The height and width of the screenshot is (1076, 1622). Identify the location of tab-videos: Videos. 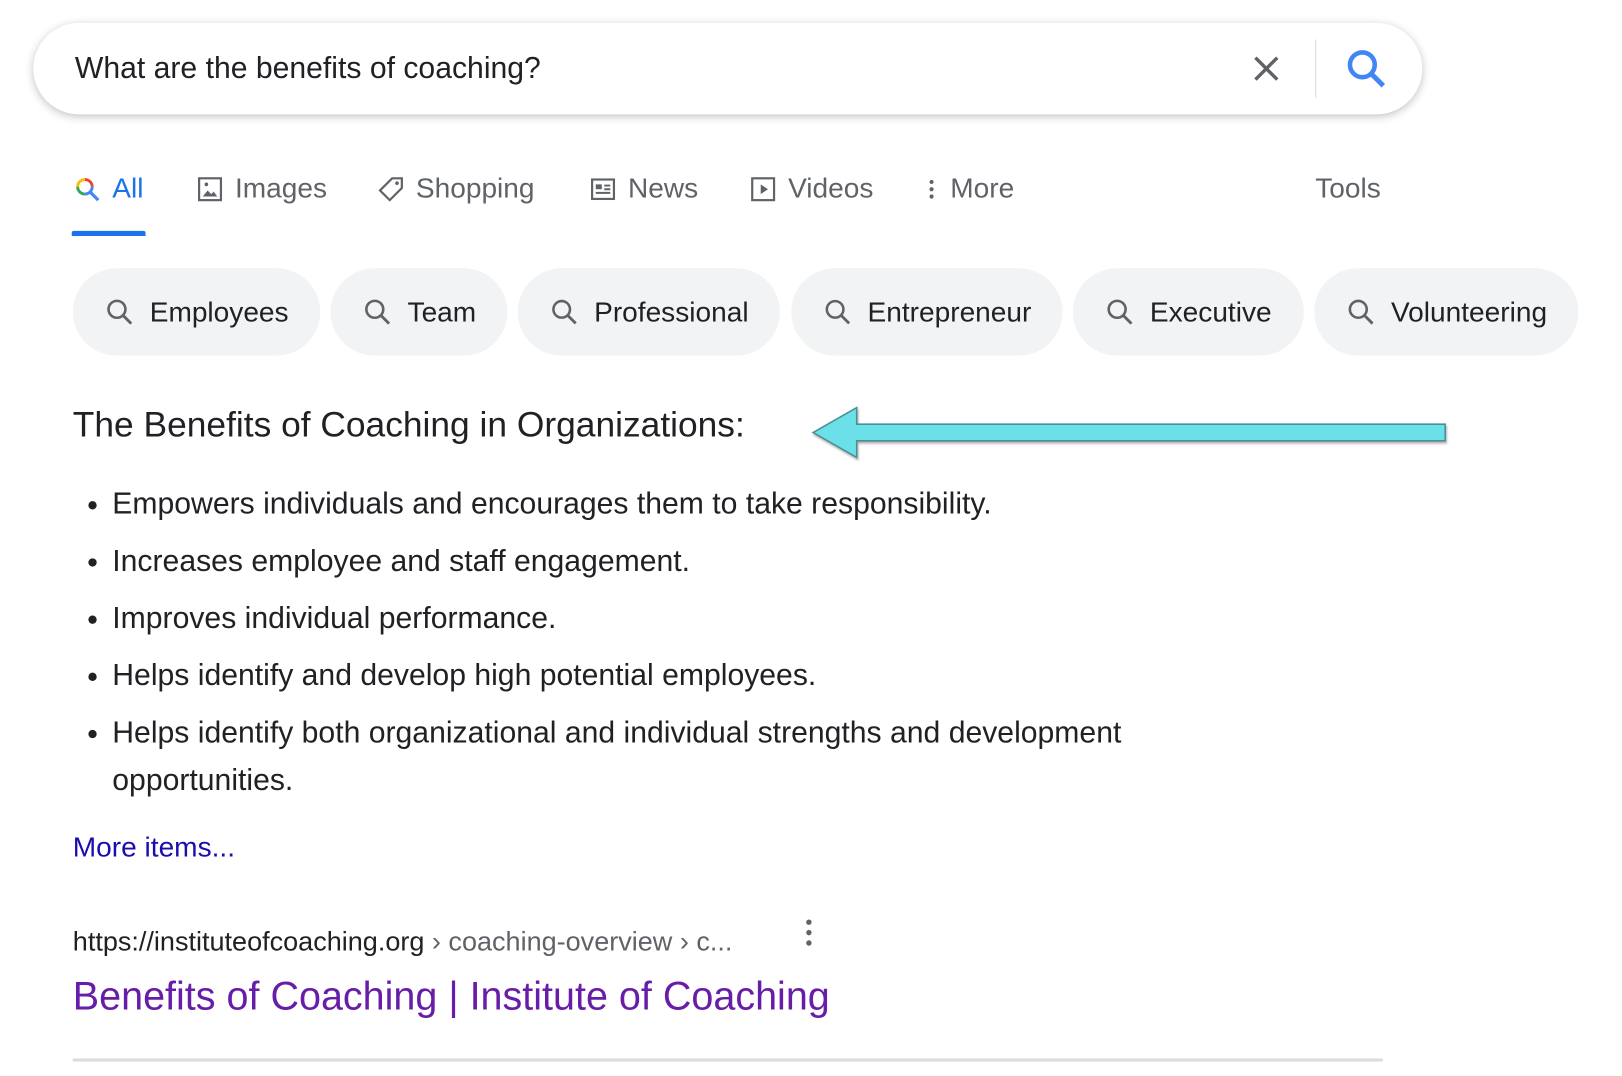
(811, 188).